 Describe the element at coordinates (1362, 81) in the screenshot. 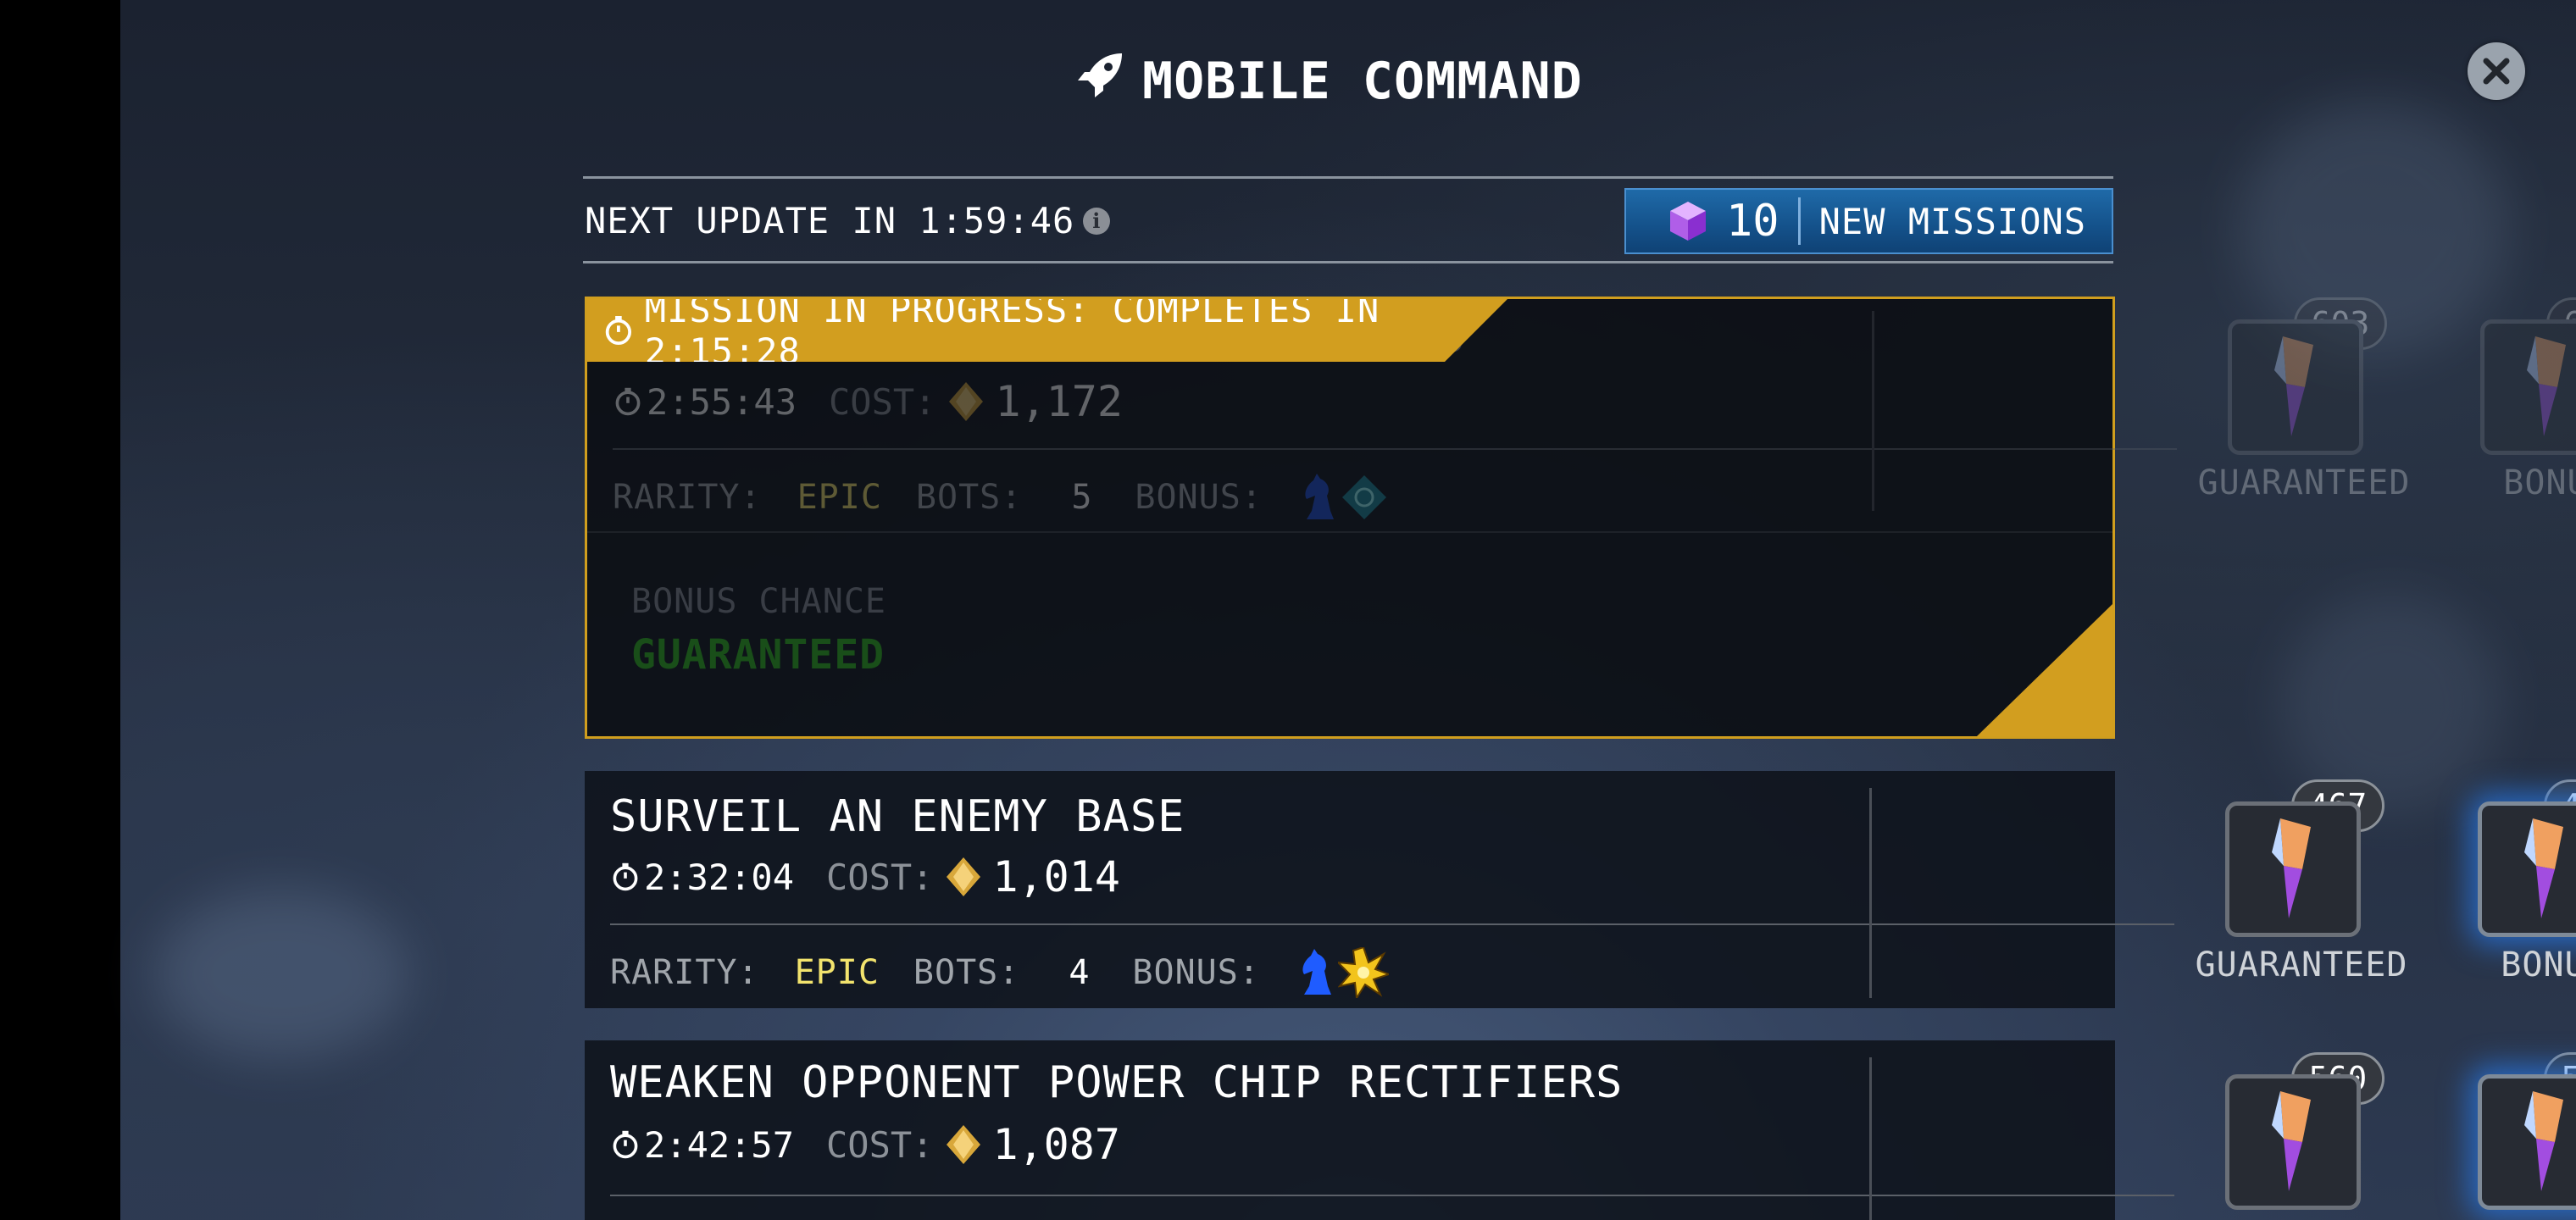

I see `title-text: MOBILE COMMAND` at that location.